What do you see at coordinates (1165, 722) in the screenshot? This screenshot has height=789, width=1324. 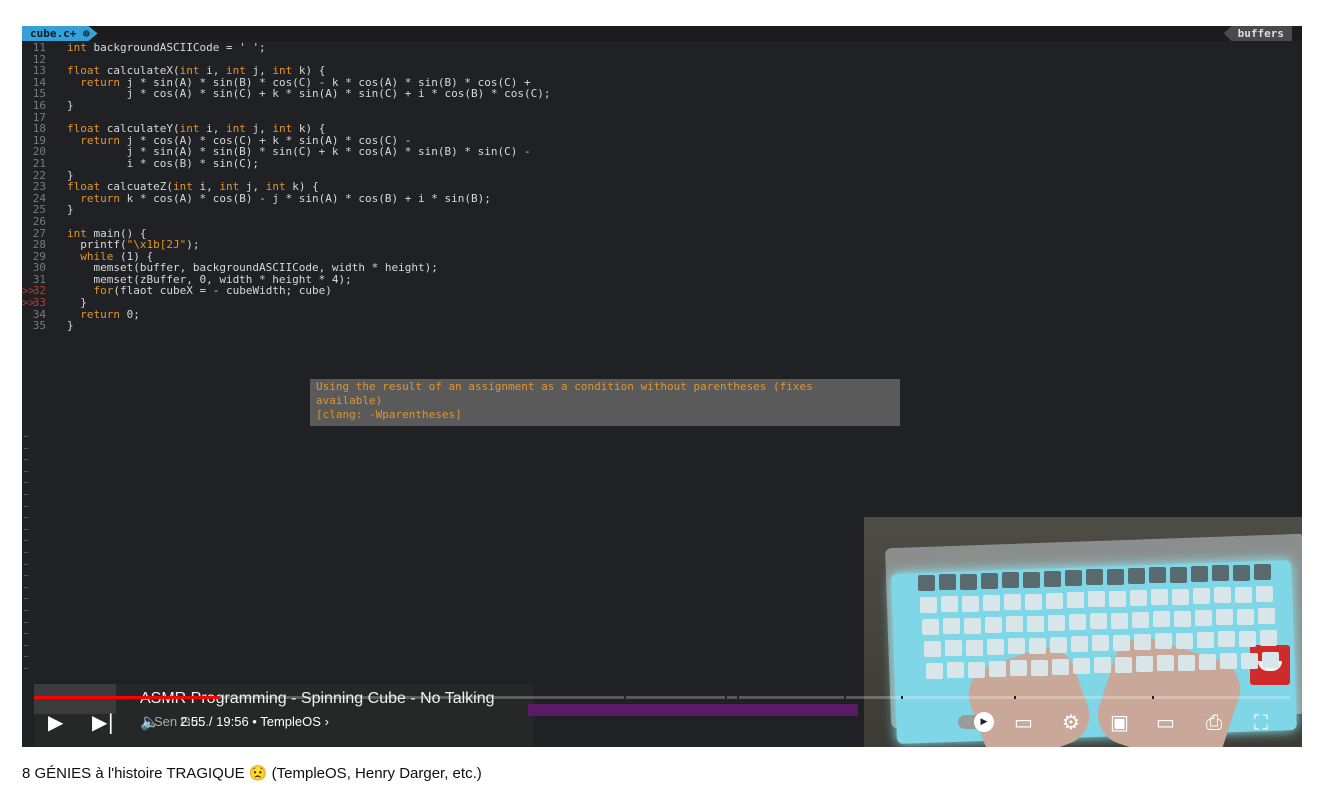 I see `theater-icon: ▭` at bounding box center [1165, 722].